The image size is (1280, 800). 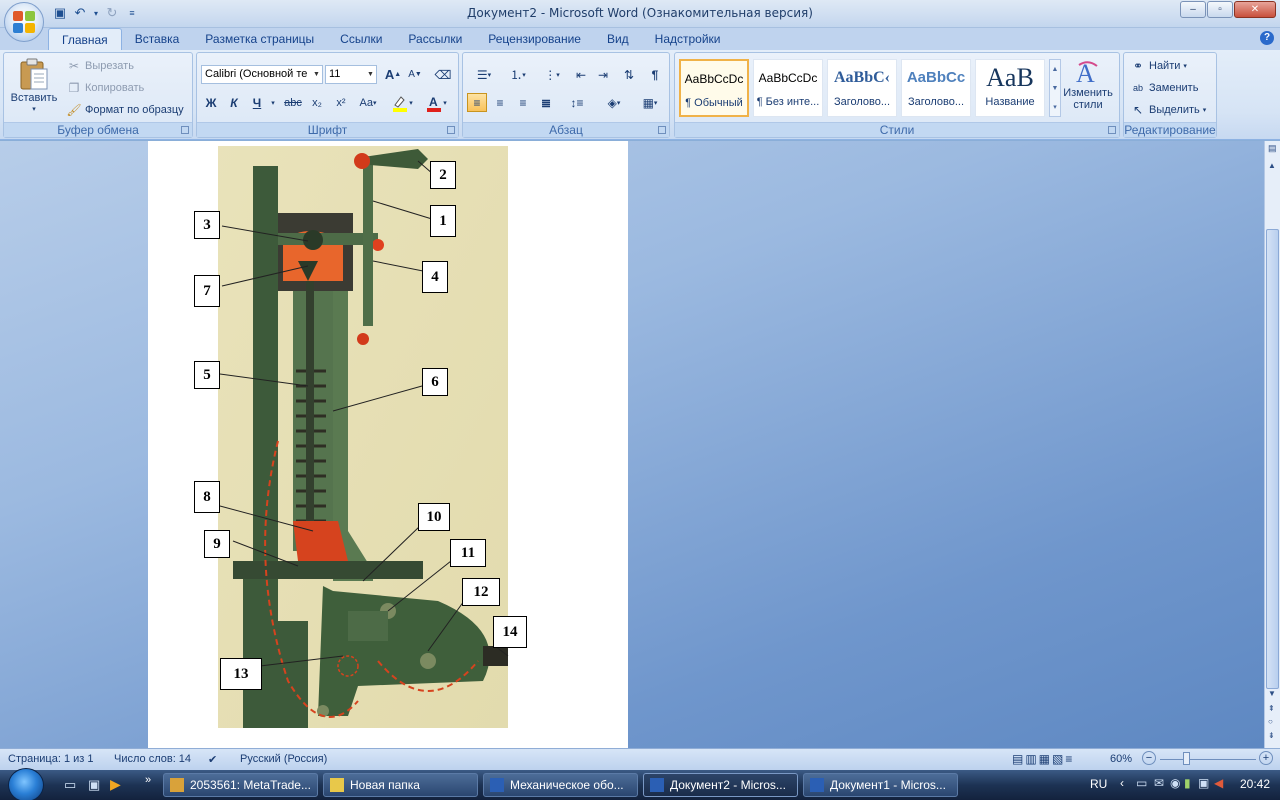 I want to click on shrink-font-button: A ▼, so click(x=415, y=74).